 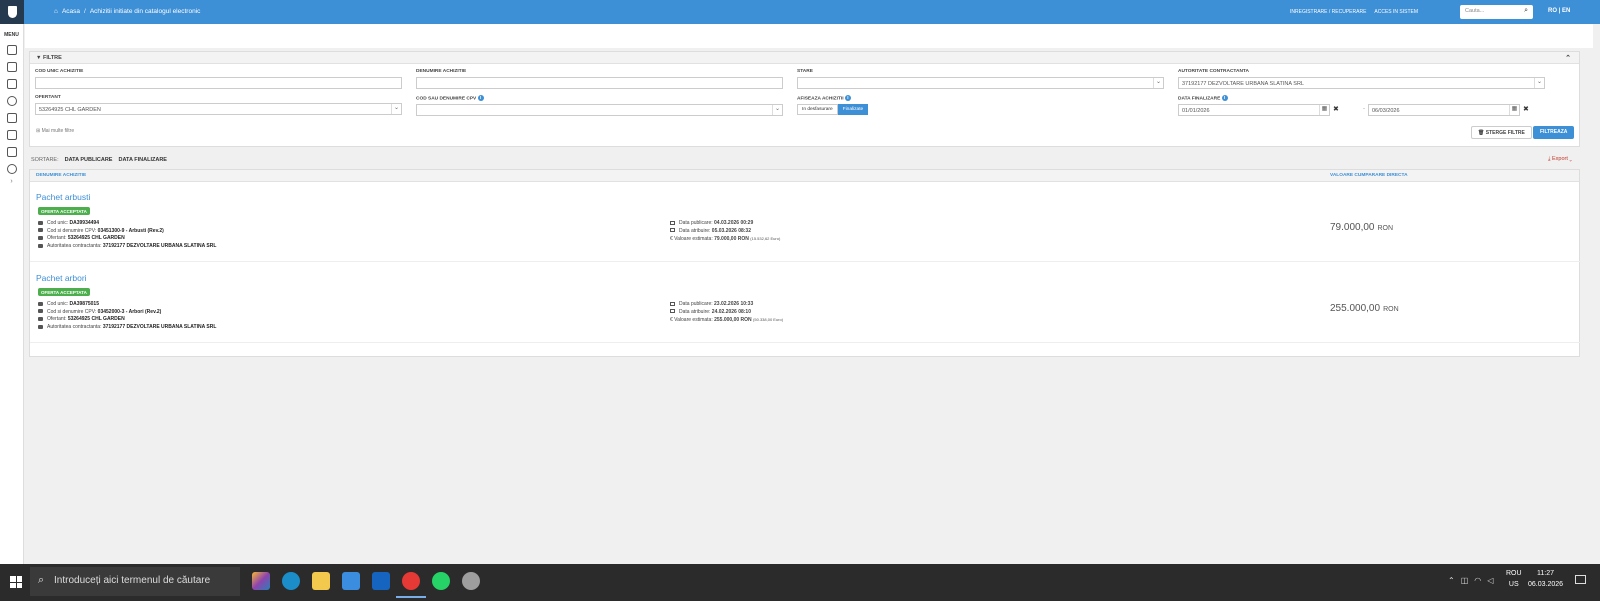 What do you see at coordinates (351, 581) in the screenshot?
I see `microsoft-store-icon` at bounding box center [351, 581].